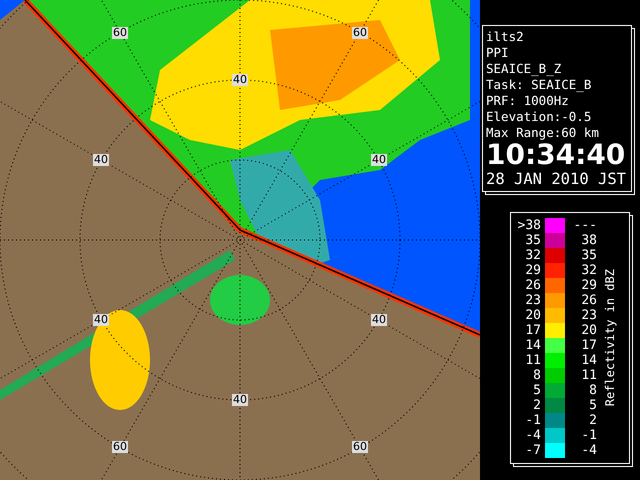 The image size is (640, 480). I want to click on info-text: Elevation:-0.5, so click(539, 117).